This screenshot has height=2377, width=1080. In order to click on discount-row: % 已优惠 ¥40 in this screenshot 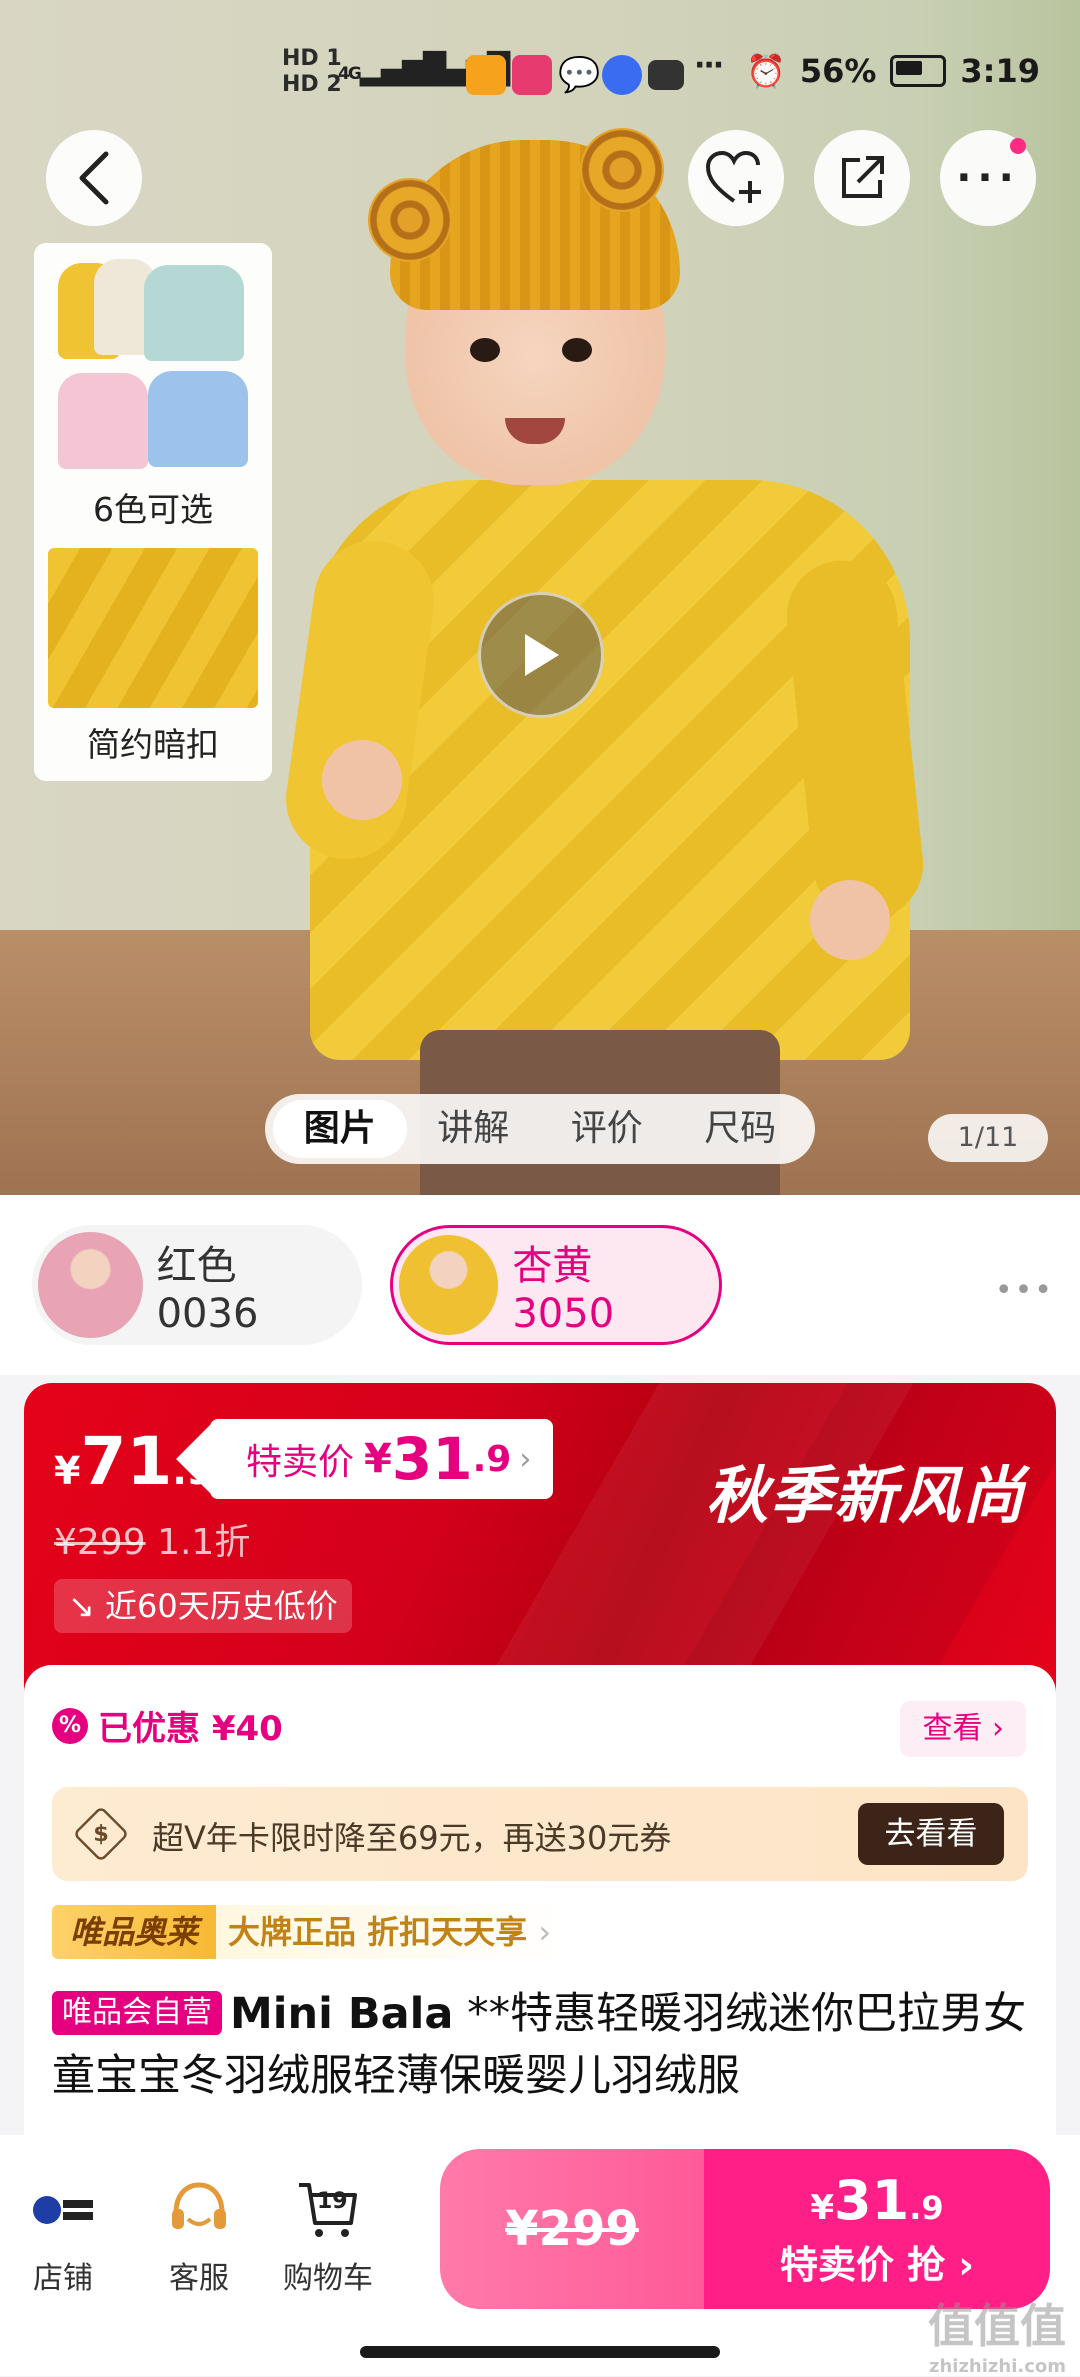, I will do `click(167, 1725)`.